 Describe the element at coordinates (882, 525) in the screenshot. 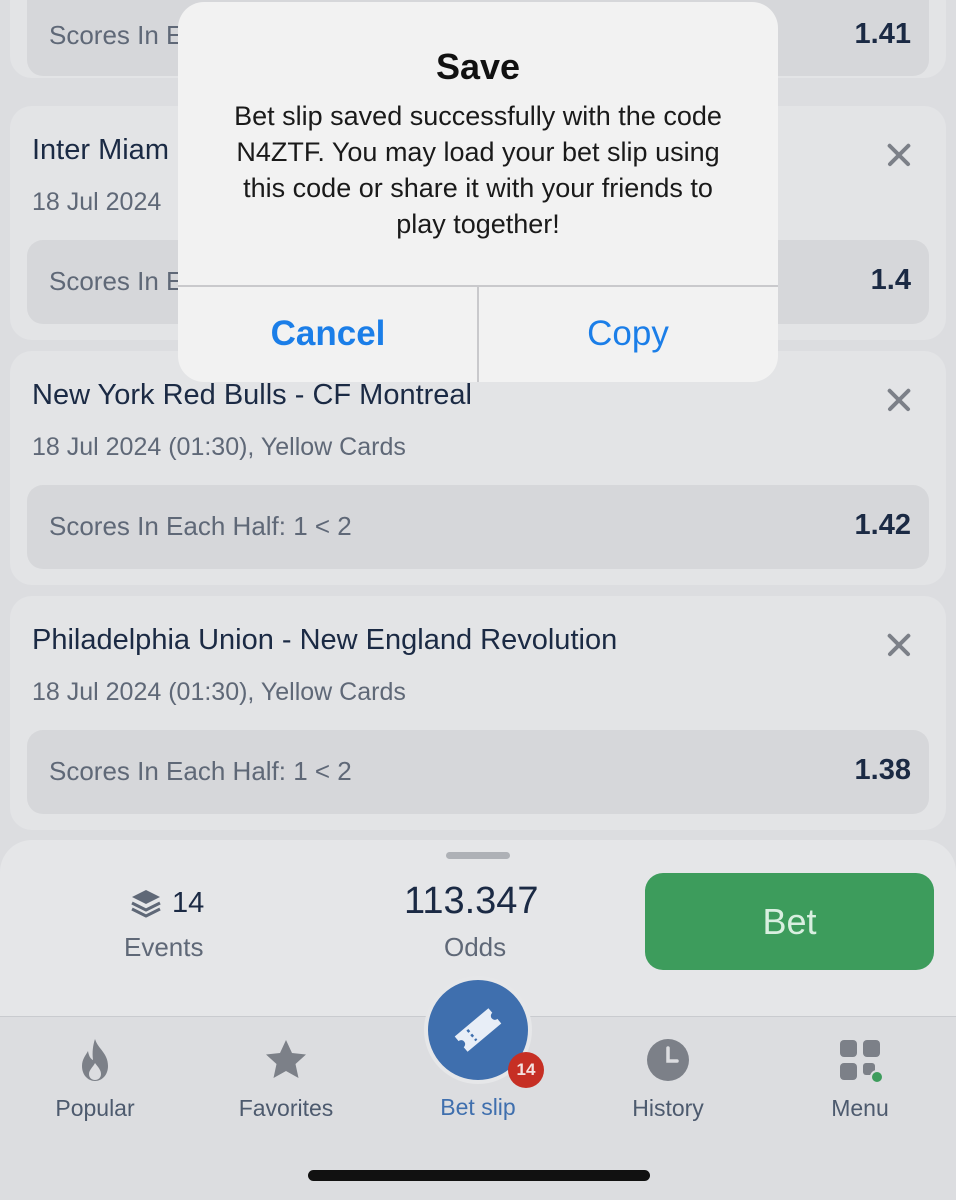

I see `bet-pick-odds: 1.42` at that location.